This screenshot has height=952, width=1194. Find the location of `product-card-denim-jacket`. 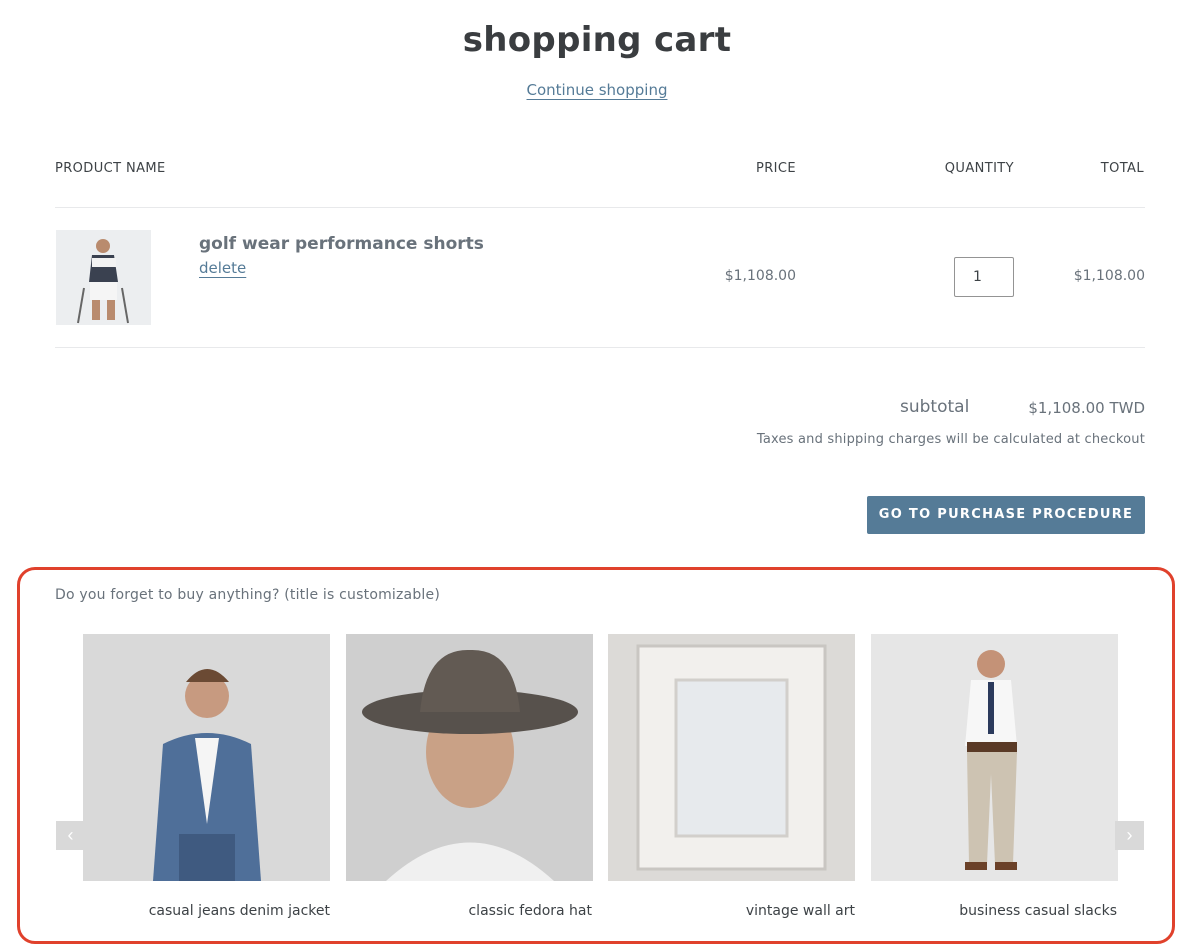

product-card-denim-jacket is located at coordinates (206, 757).